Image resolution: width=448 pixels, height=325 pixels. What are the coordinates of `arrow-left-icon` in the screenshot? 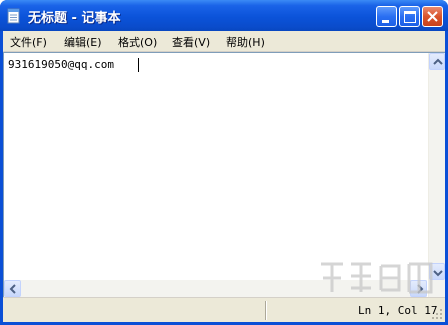 It's located at (12, 289).